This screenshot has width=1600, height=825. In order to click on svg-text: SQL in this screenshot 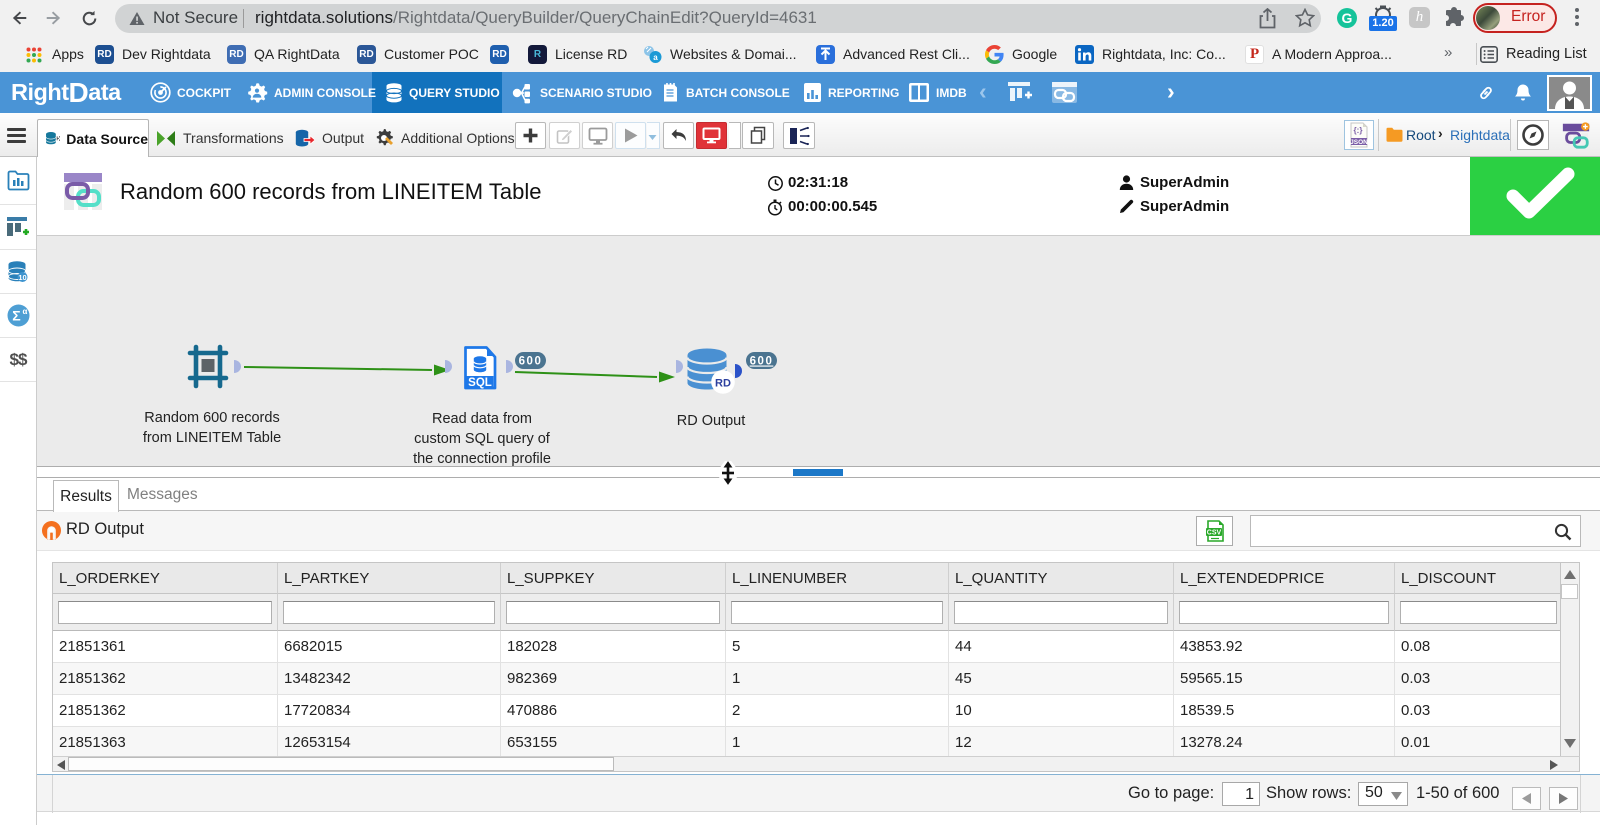, I will do `click(480, 383)`.